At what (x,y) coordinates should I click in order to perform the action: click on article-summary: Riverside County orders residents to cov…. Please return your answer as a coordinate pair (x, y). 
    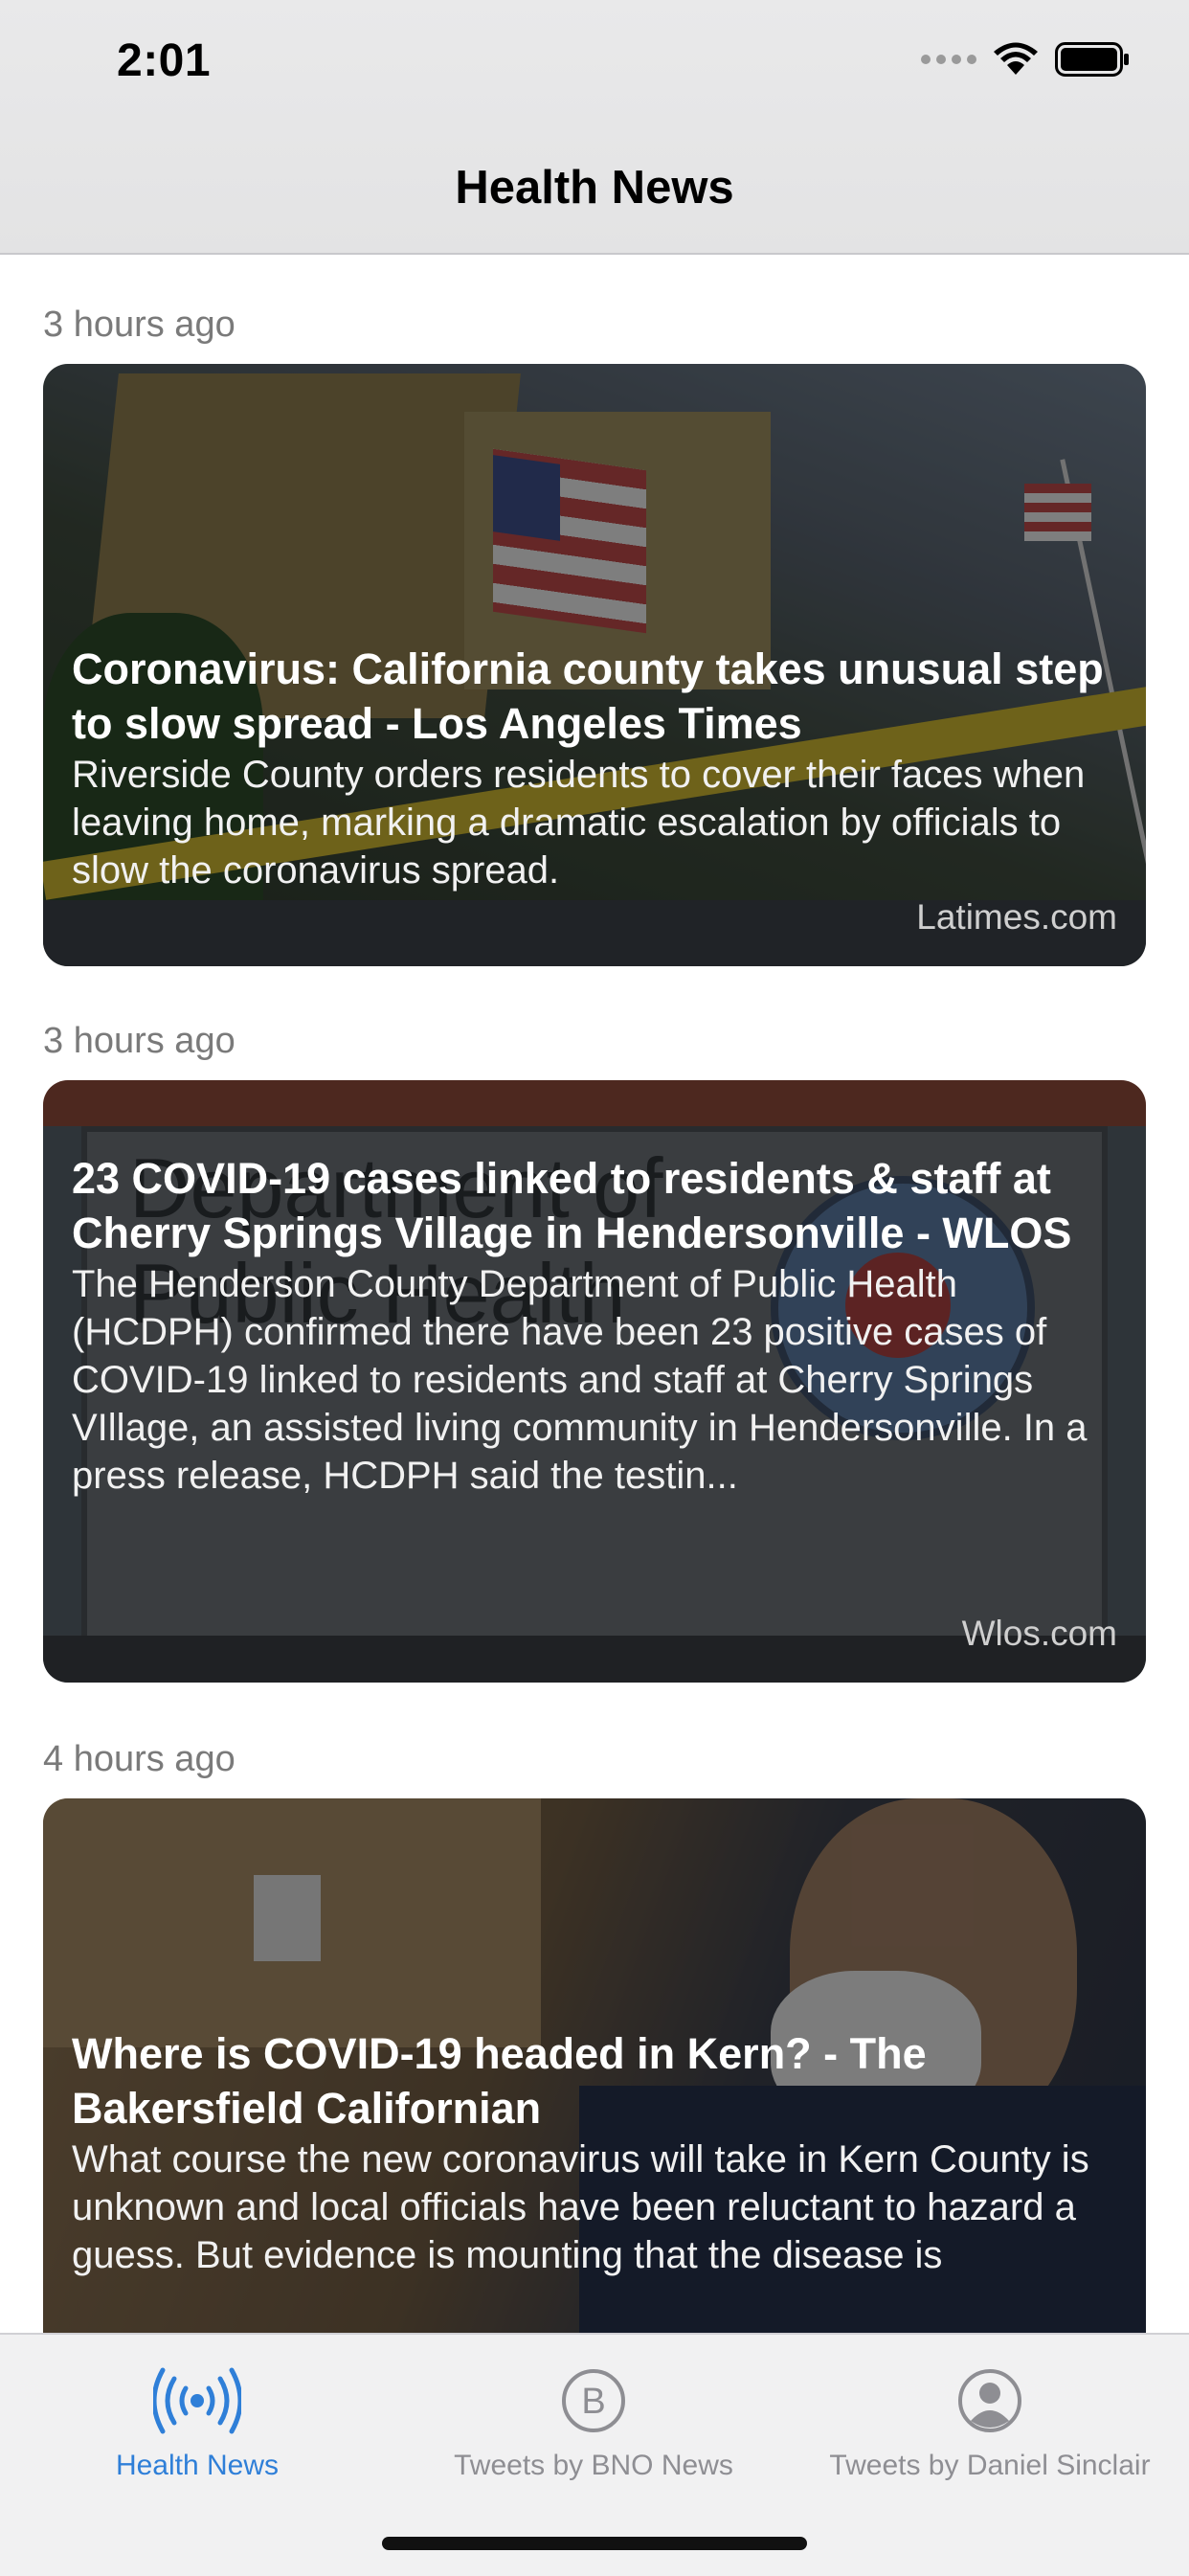
    Looking at the image, I should click on (579, 823).